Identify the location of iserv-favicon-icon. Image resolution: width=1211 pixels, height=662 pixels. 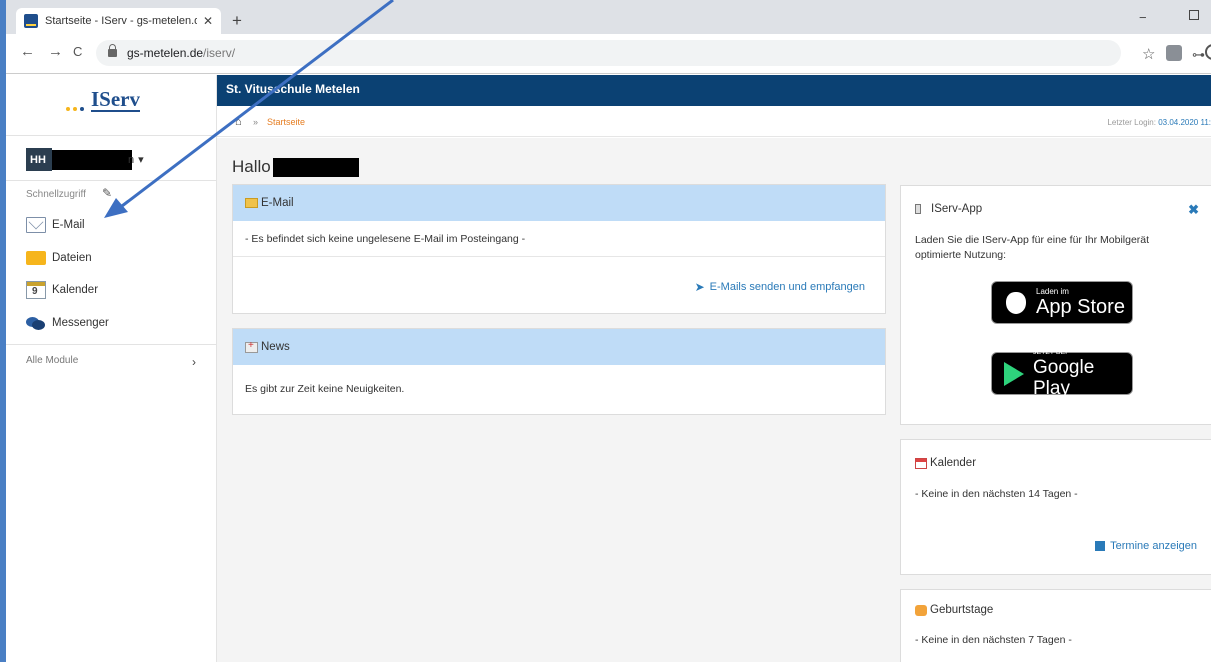
(31, 21).